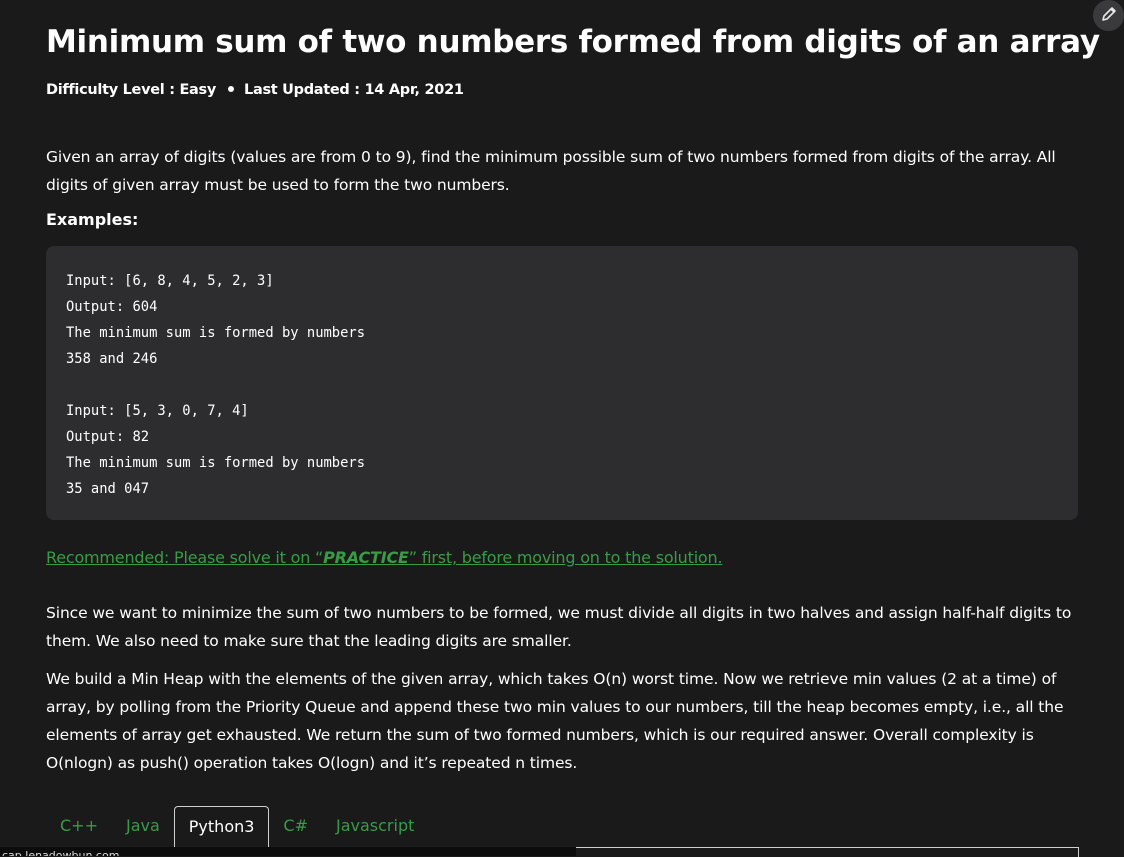 The width and height of the screenshot is (1124, 857). I want to click on difficulty-level: Difficulty Level : Easy, so click(131, 90).